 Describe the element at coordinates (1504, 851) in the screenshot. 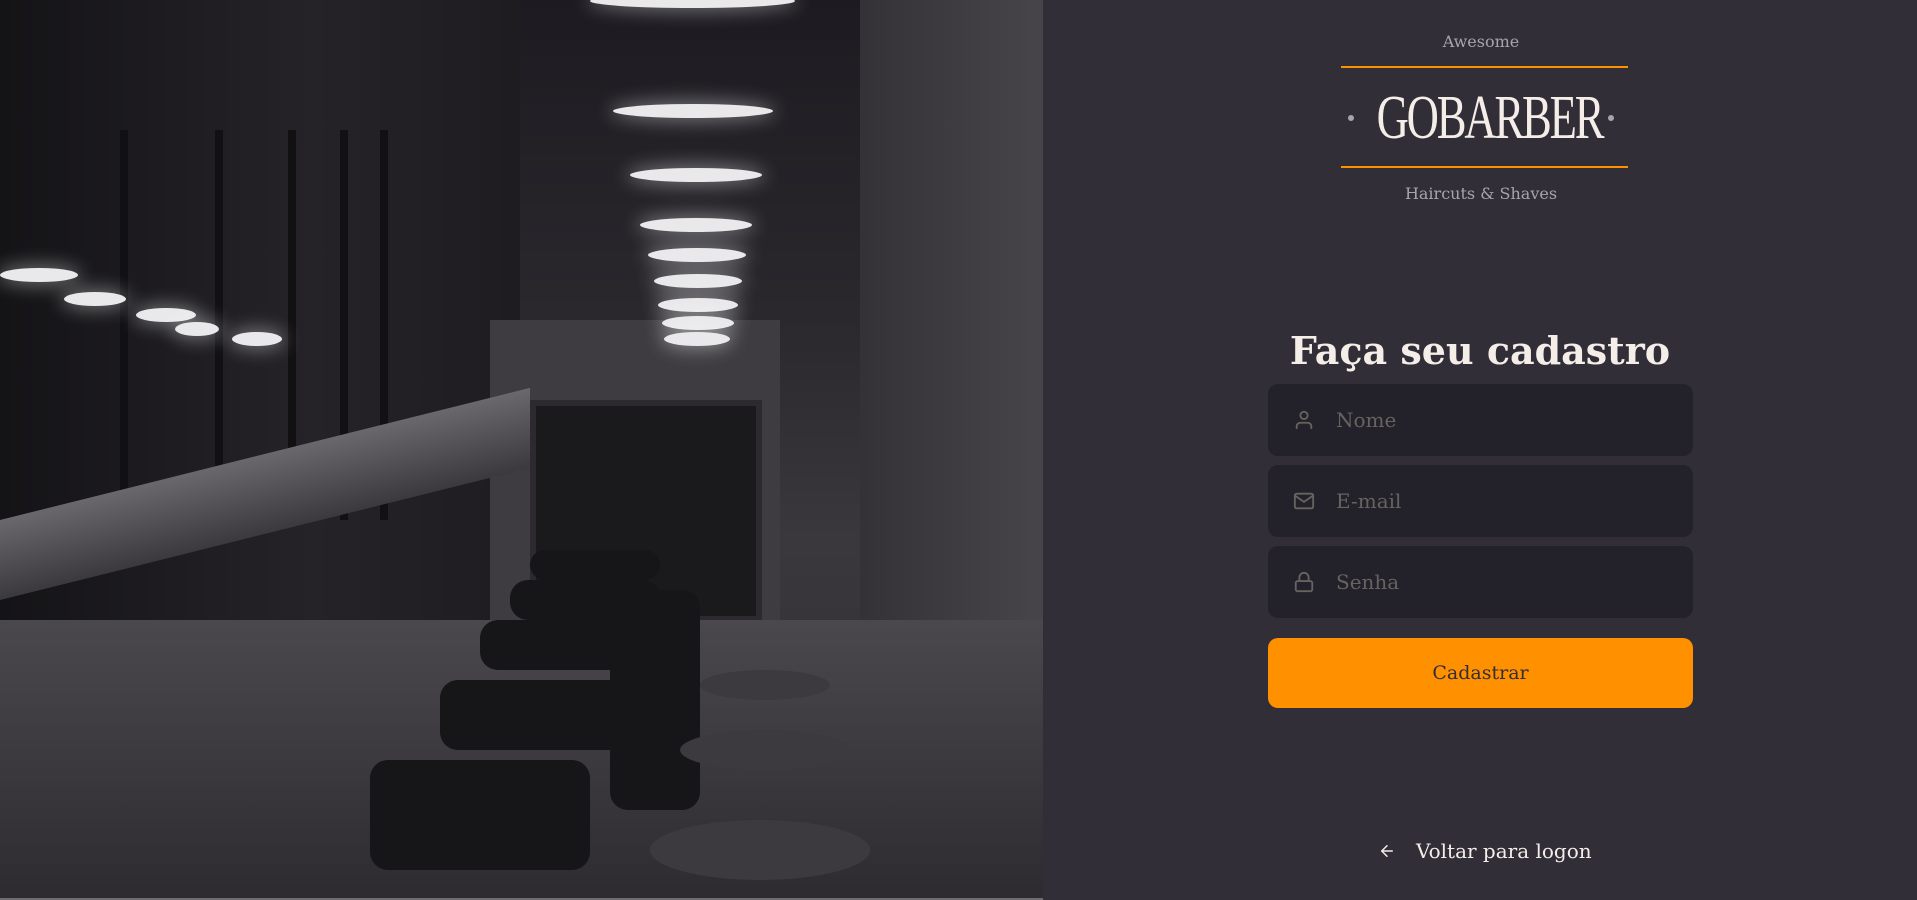

I see `back-link-label: Voltar para logon` at that location.